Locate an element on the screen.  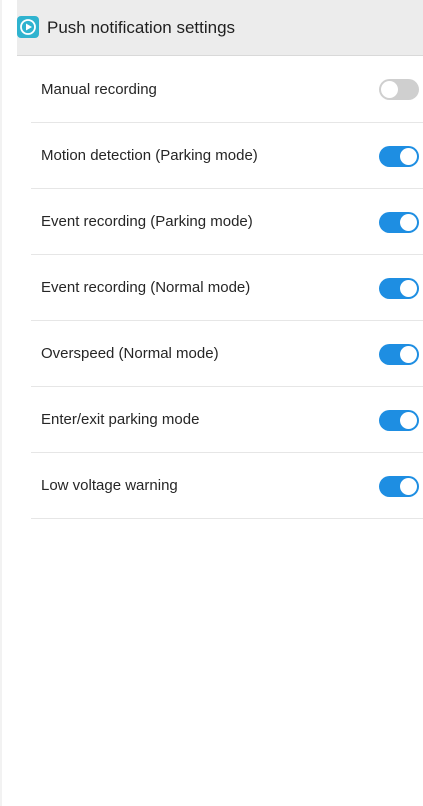
event-recording-normal-toggle is located at coordinates (399, 288).